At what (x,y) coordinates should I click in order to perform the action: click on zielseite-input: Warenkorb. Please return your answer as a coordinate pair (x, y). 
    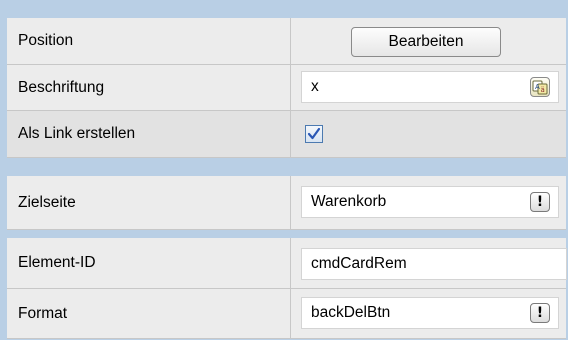
    Looking at the image, I should click on (430, 202).